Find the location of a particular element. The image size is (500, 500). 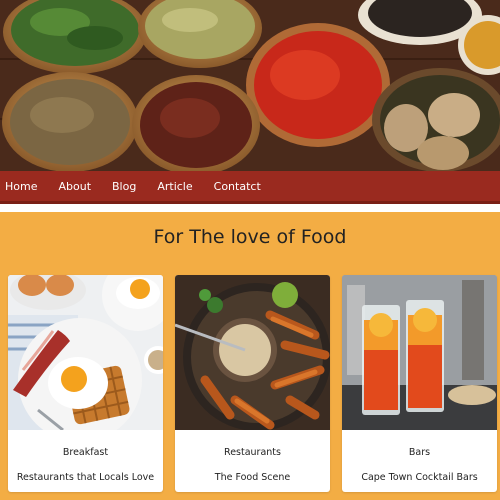

nav-about-link: About is located at coordinates (74, 186).